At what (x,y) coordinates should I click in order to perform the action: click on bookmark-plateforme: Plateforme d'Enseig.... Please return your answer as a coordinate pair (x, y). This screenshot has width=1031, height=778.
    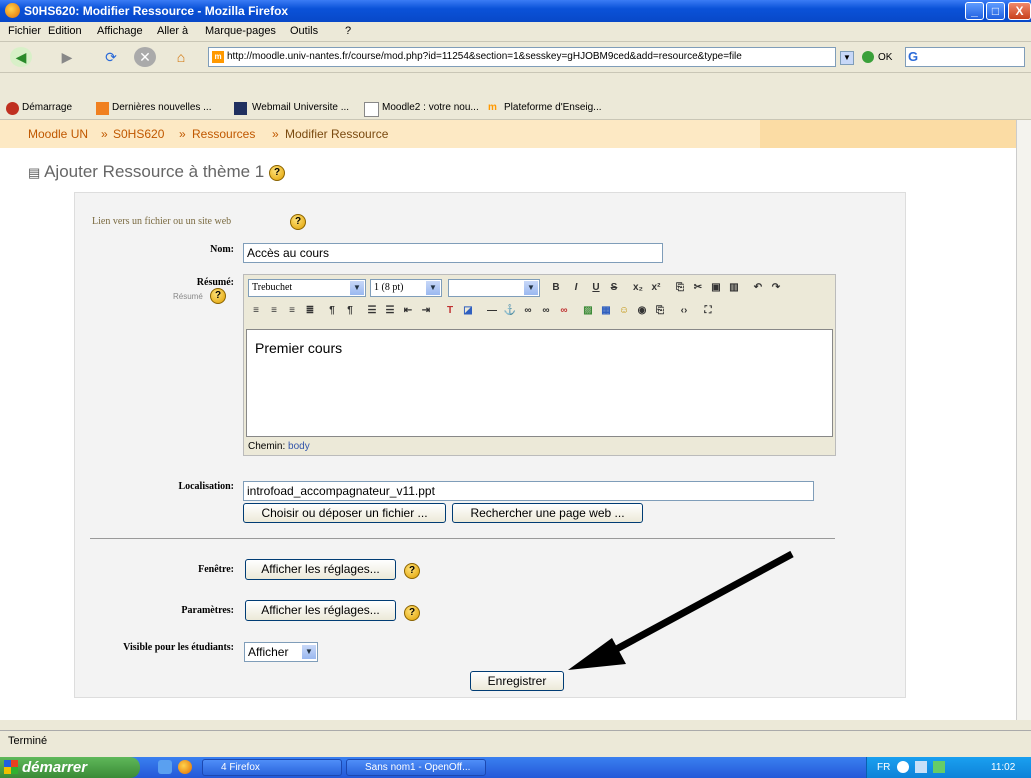
    Looking at the image, I should click on (553, 107).